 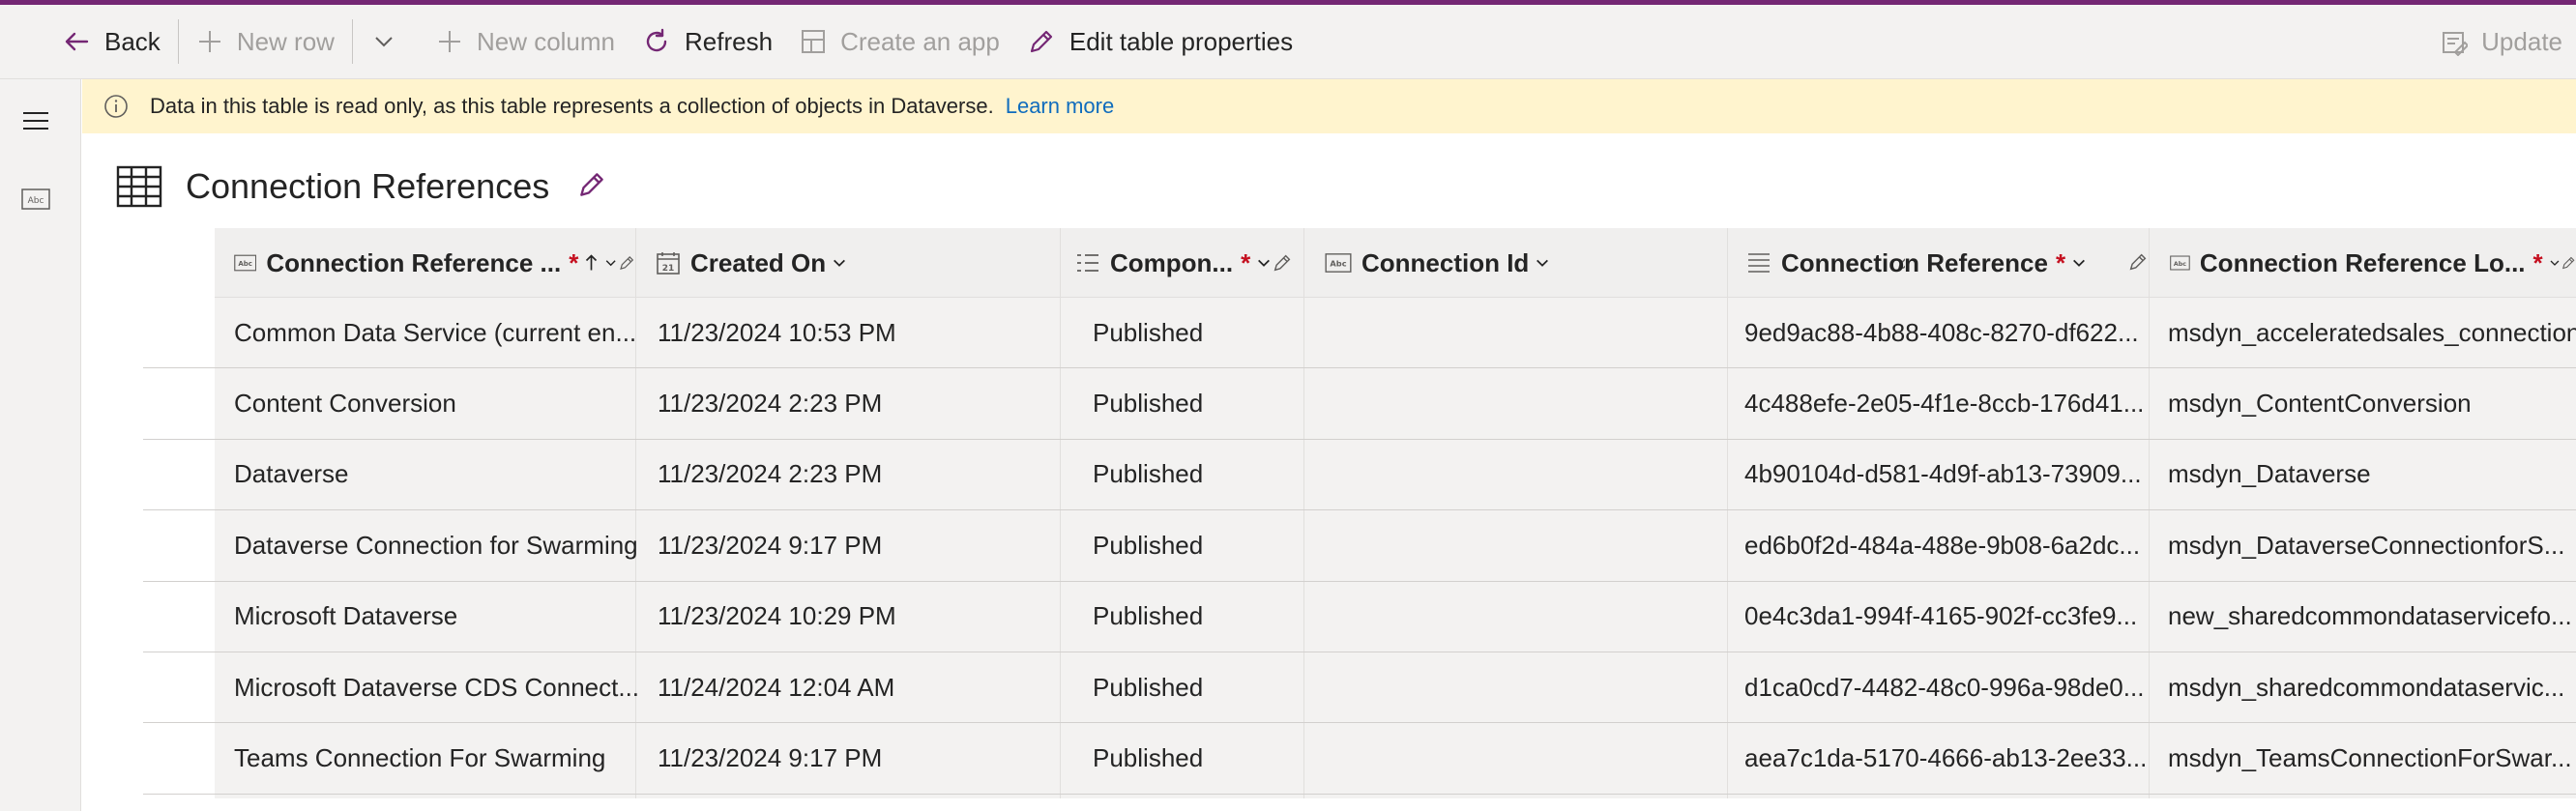 What do you see at coordinates (1060, 106) in the screenshot?
I see `learn-more-link: Learn more` at bounding box center [1060, 106].